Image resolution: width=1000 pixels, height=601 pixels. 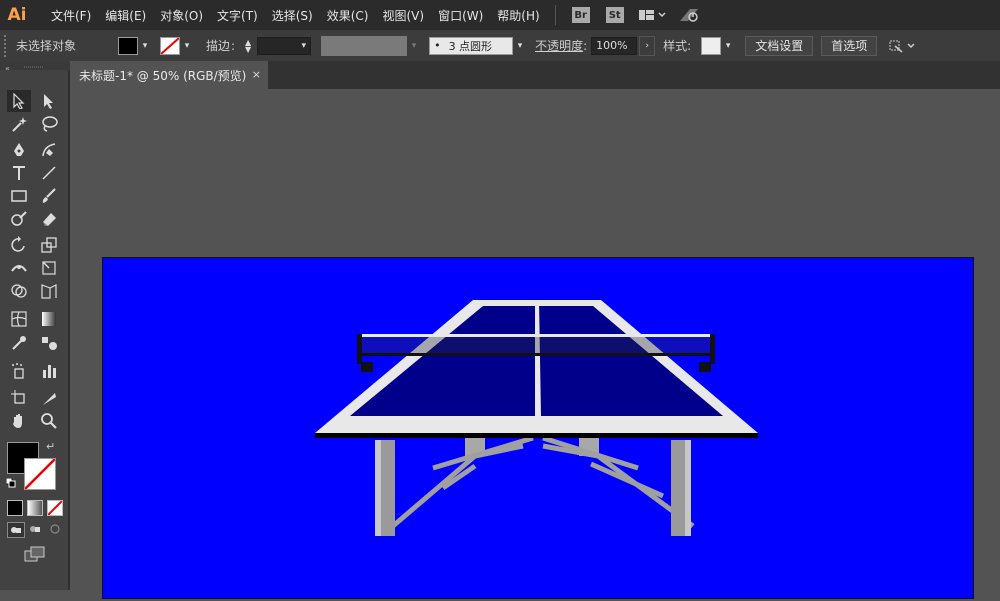 I want to click on front-leg-left-highlight, so click(x=378, y=488).